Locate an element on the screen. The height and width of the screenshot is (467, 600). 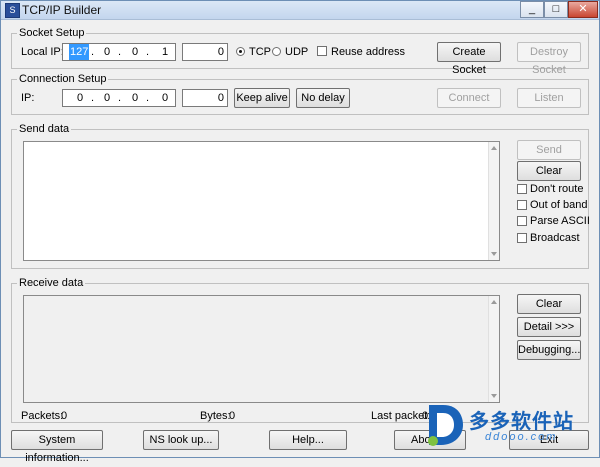
packets-value: 0 is located at coordinates (64, 416).